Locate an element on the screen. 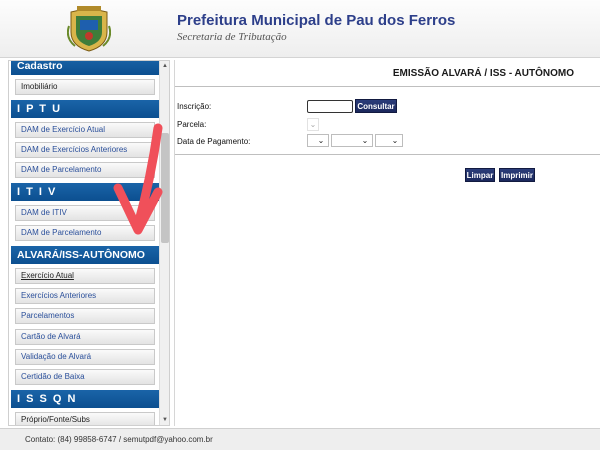 This screenshot has height=450, width=600. title-divider is located at coordinates (387, 86).